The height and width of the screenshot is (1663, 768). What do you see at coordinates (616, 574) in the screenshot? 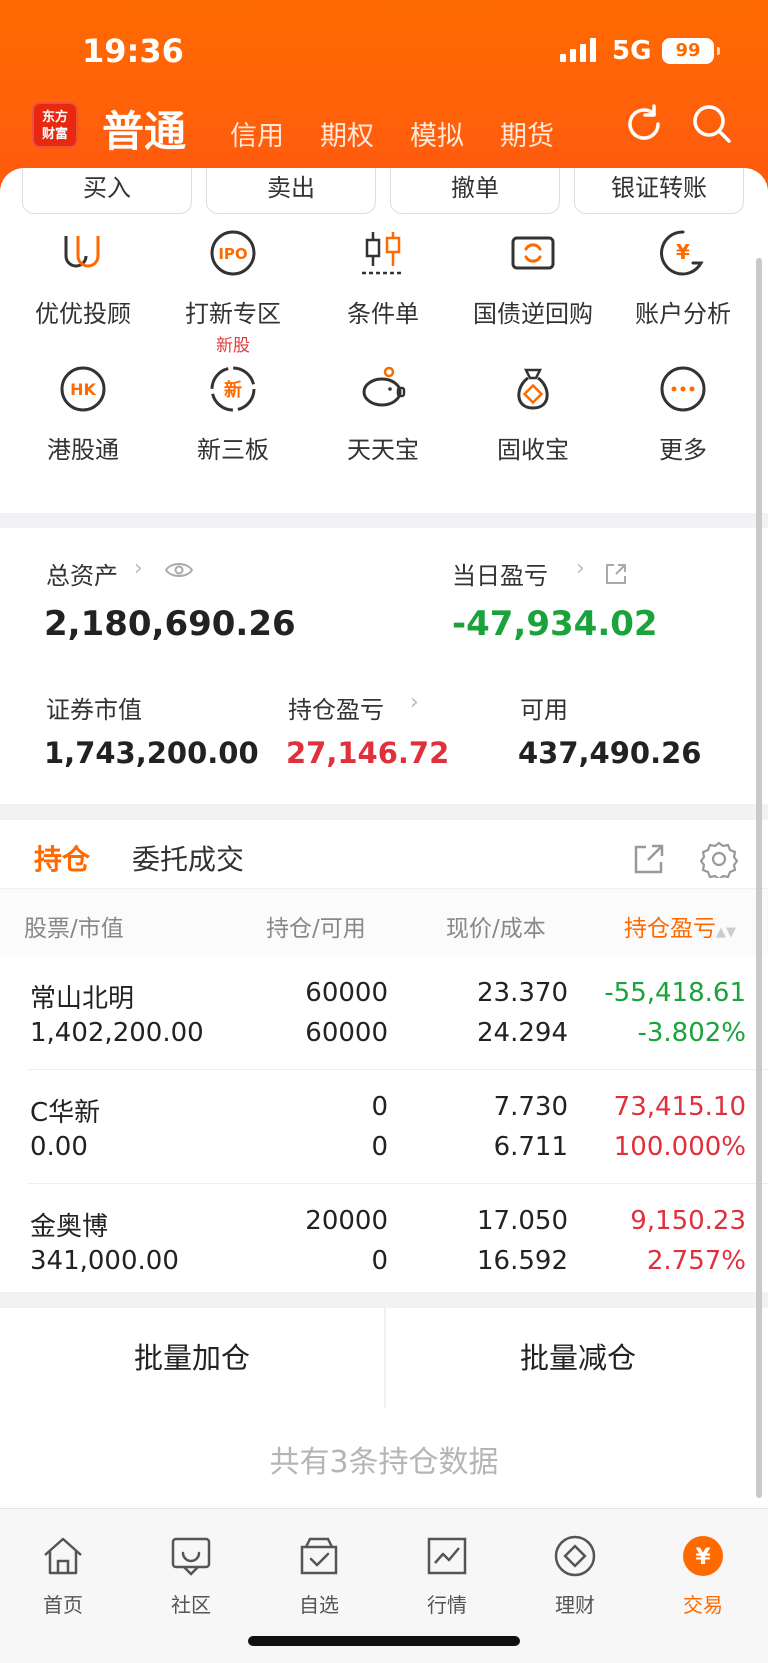
I see `external-link-icon` at bounding box center [616, 574].